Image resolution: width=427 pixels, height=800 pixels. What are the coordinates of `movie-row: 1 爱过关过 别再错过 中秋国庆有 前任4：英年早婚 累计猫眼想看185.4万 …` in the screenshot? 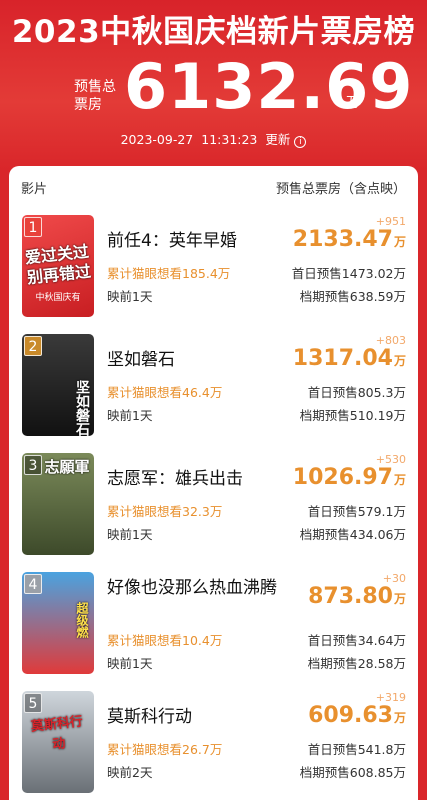 It's located at (213, 274).